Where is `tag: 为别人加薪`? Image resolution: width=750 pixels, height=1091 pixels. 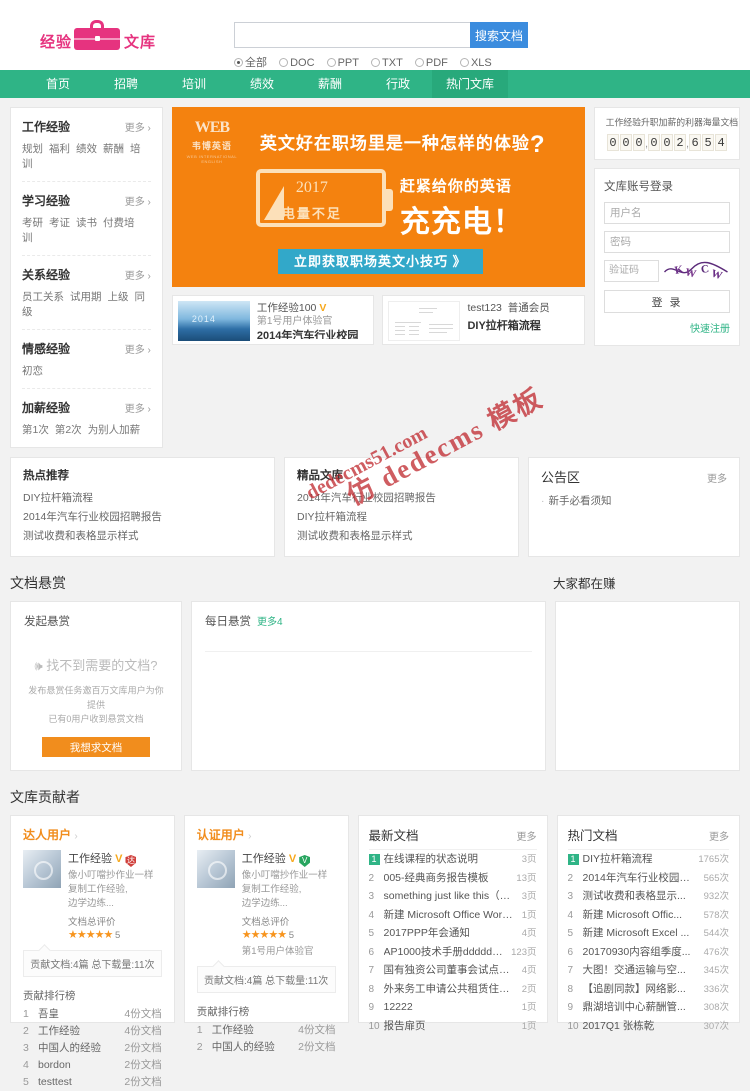 tag: 为别人加薪 is located at coordinates (114, 430).